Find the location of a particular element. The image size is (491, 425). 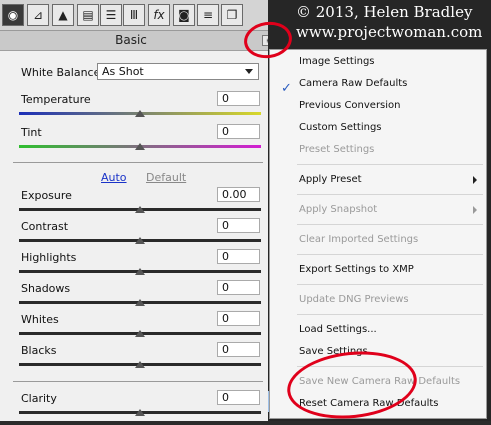

shadows-slider-thumb is located at coordinates (140, 302).